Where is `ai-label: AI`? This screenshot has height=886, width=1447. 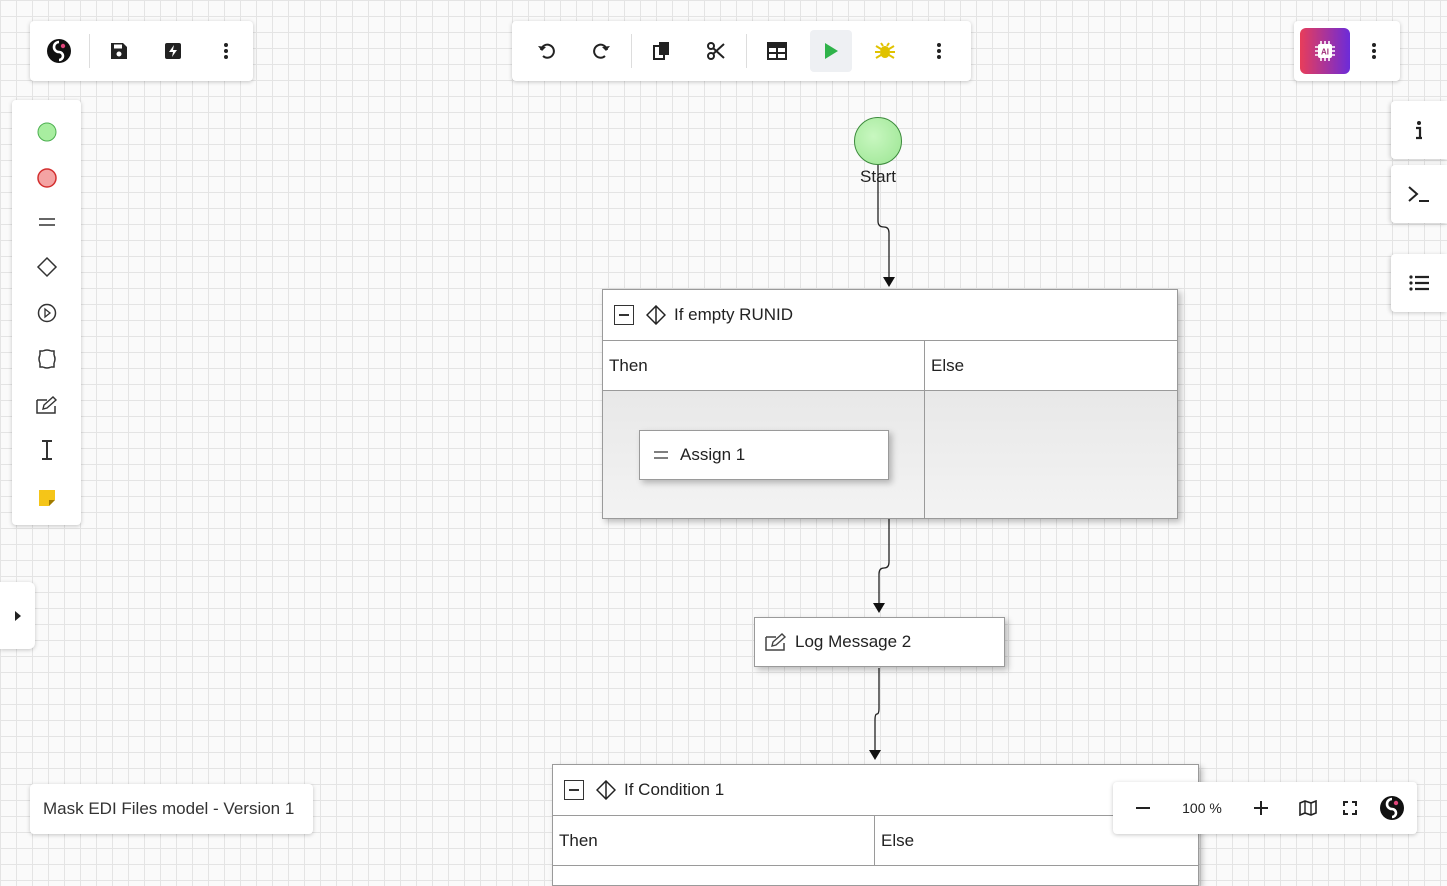 ai-label: AI is located at coordinates (1325, 52).